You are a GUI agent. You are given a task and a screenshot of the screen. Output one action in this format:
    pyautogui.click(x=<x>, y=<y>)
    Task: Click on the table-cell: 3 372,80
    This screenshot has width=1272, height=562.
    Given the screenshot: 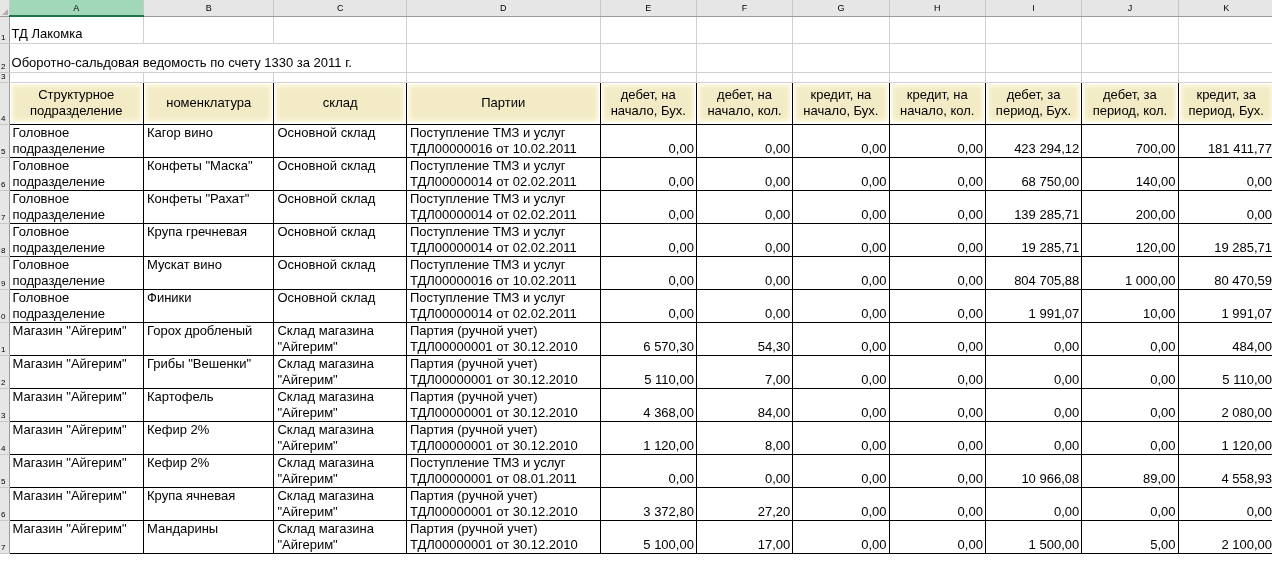 What is the action you would take?
    pyautogui.click(x=668, y=511)
    